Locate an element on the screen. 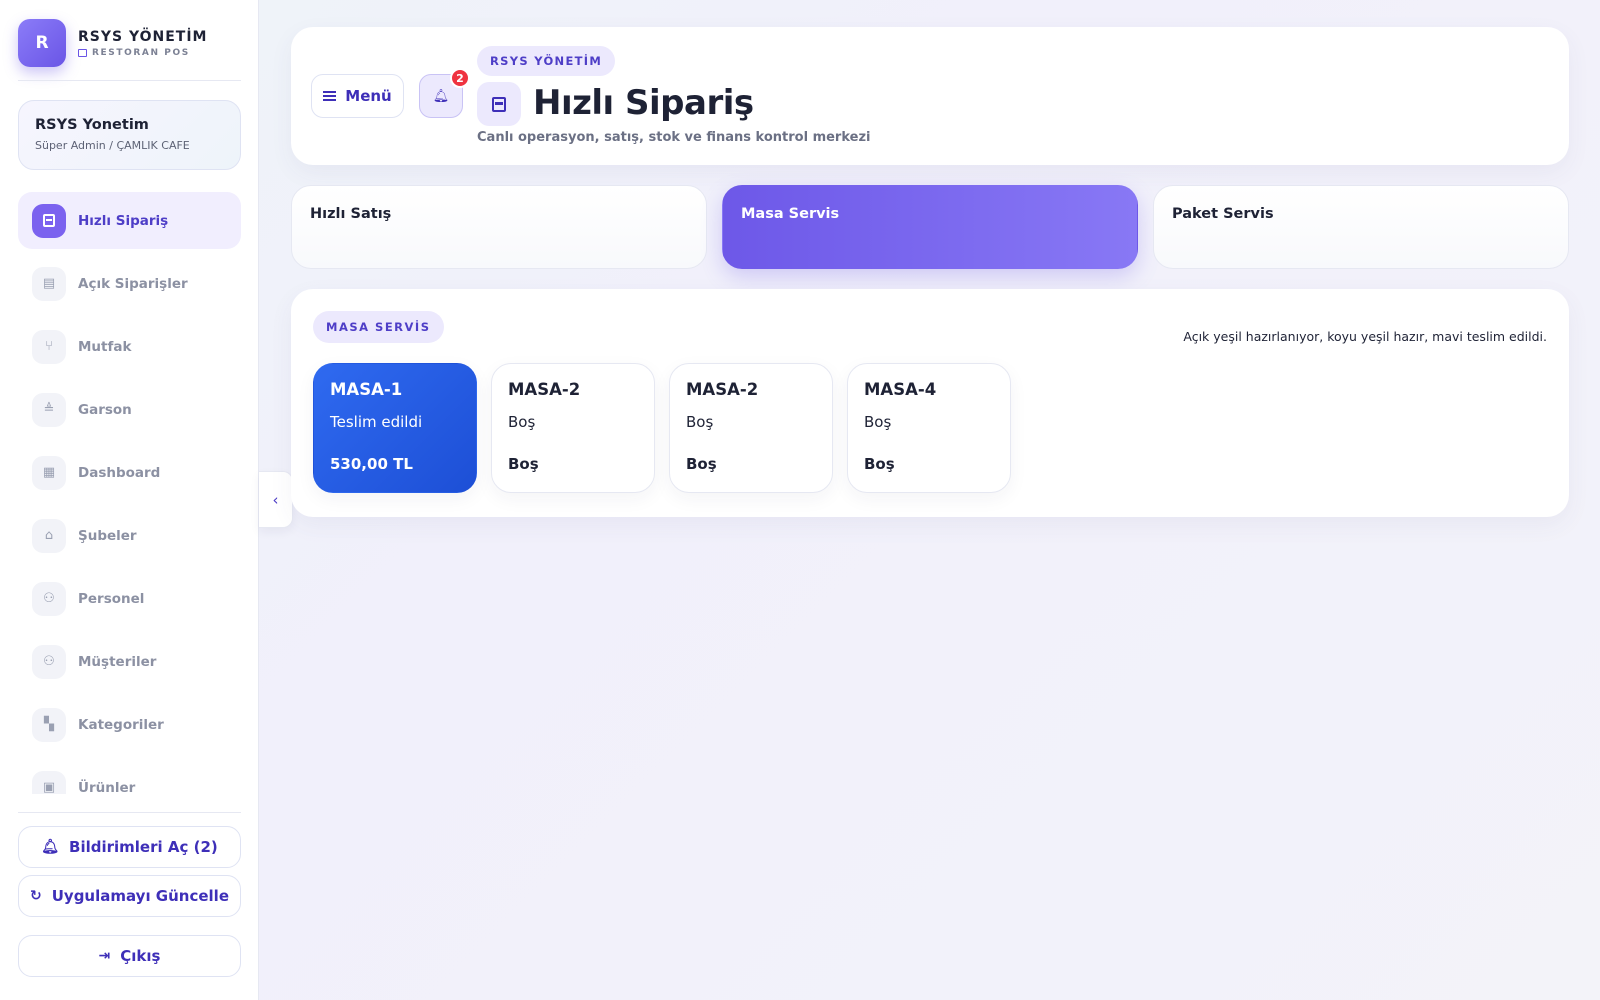 The width and height of the screenshot is (1600, 1000). sidebar-item-kategoriler: ▚ Kategoriler is located at coordinates (129, 724).